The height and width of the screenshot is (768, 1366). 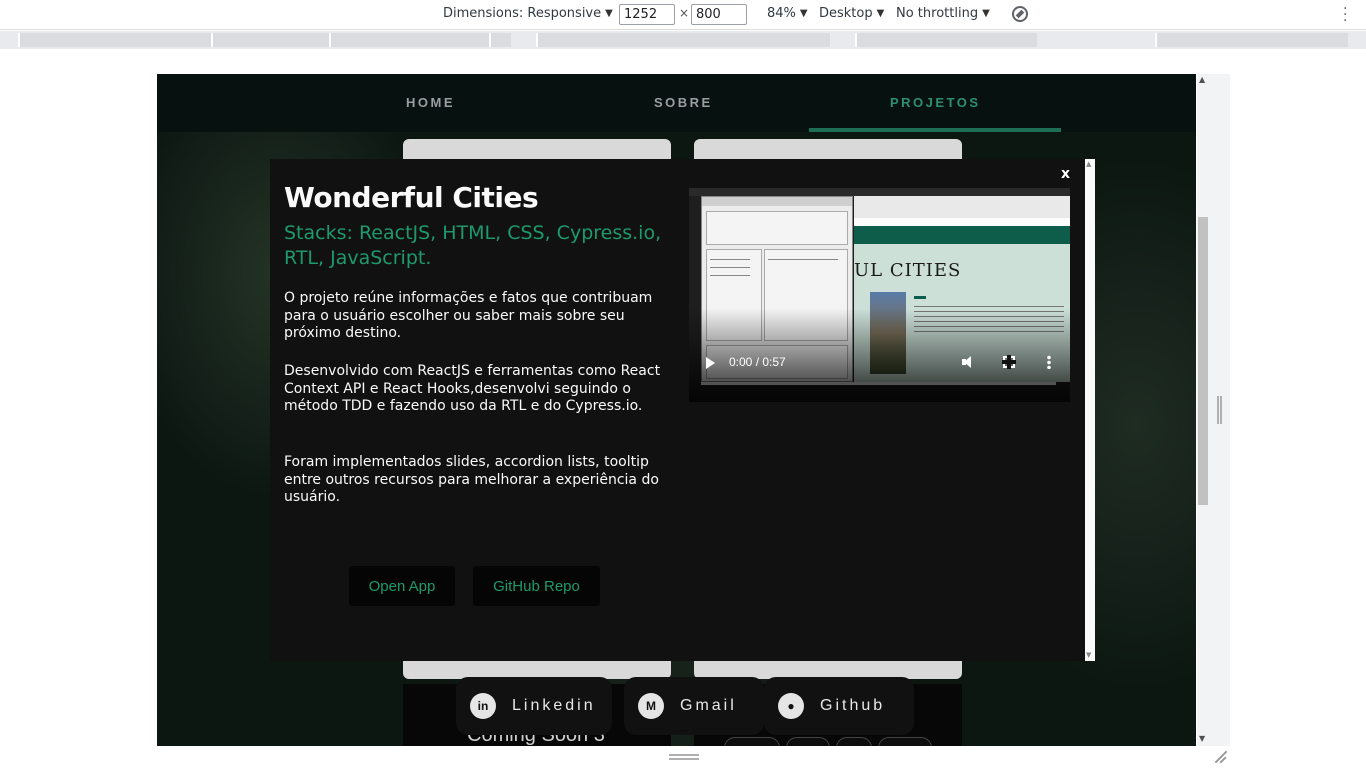 What do you see at coordinates (908, 270) in the screenshot?
I see `video-heading: UL CITIES` at bounding box center [908, 270].